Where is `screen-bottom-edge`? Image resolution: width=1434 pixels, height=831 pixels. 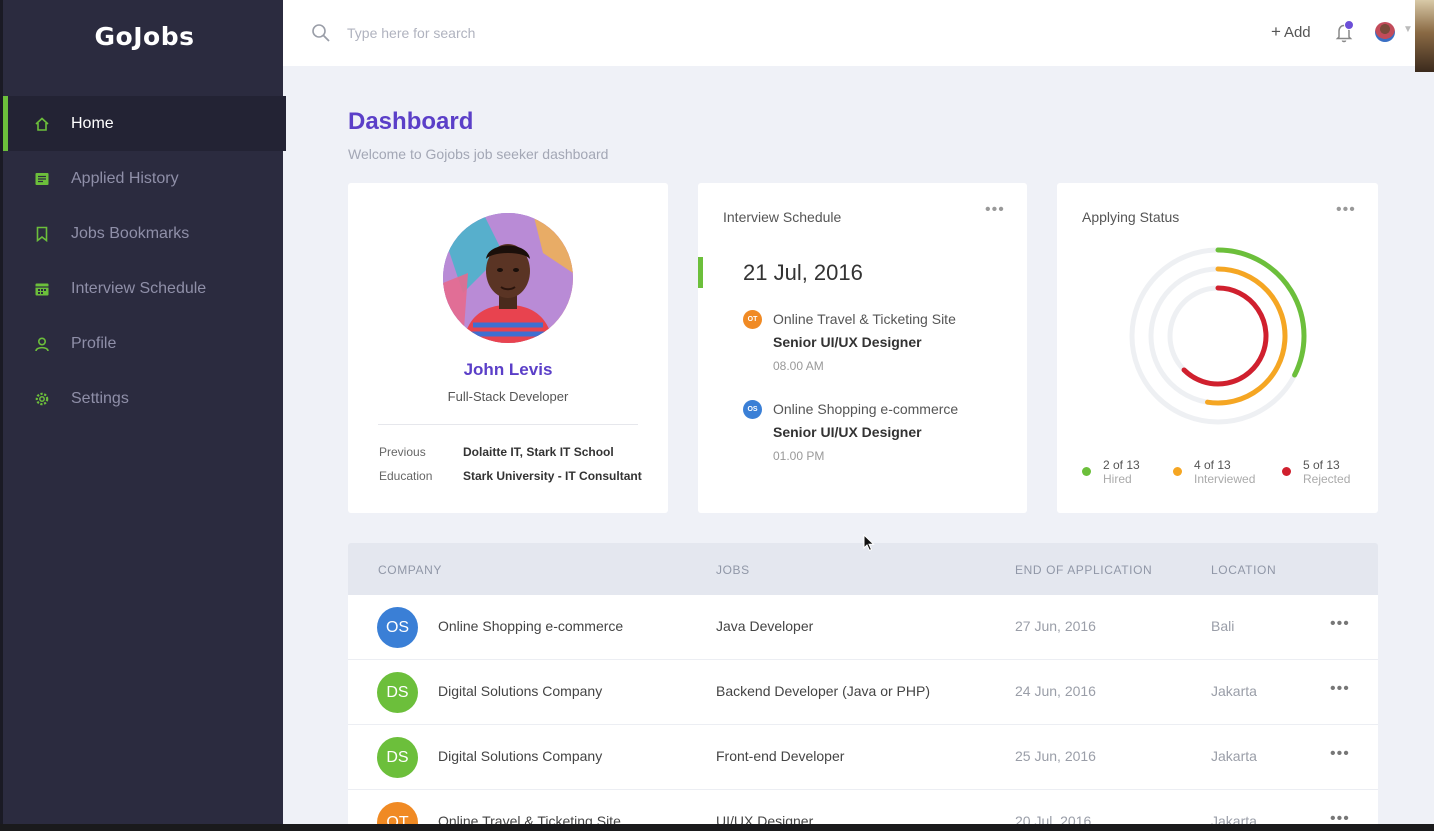
screen-bottom-edge is located at coordinates (717, 827).